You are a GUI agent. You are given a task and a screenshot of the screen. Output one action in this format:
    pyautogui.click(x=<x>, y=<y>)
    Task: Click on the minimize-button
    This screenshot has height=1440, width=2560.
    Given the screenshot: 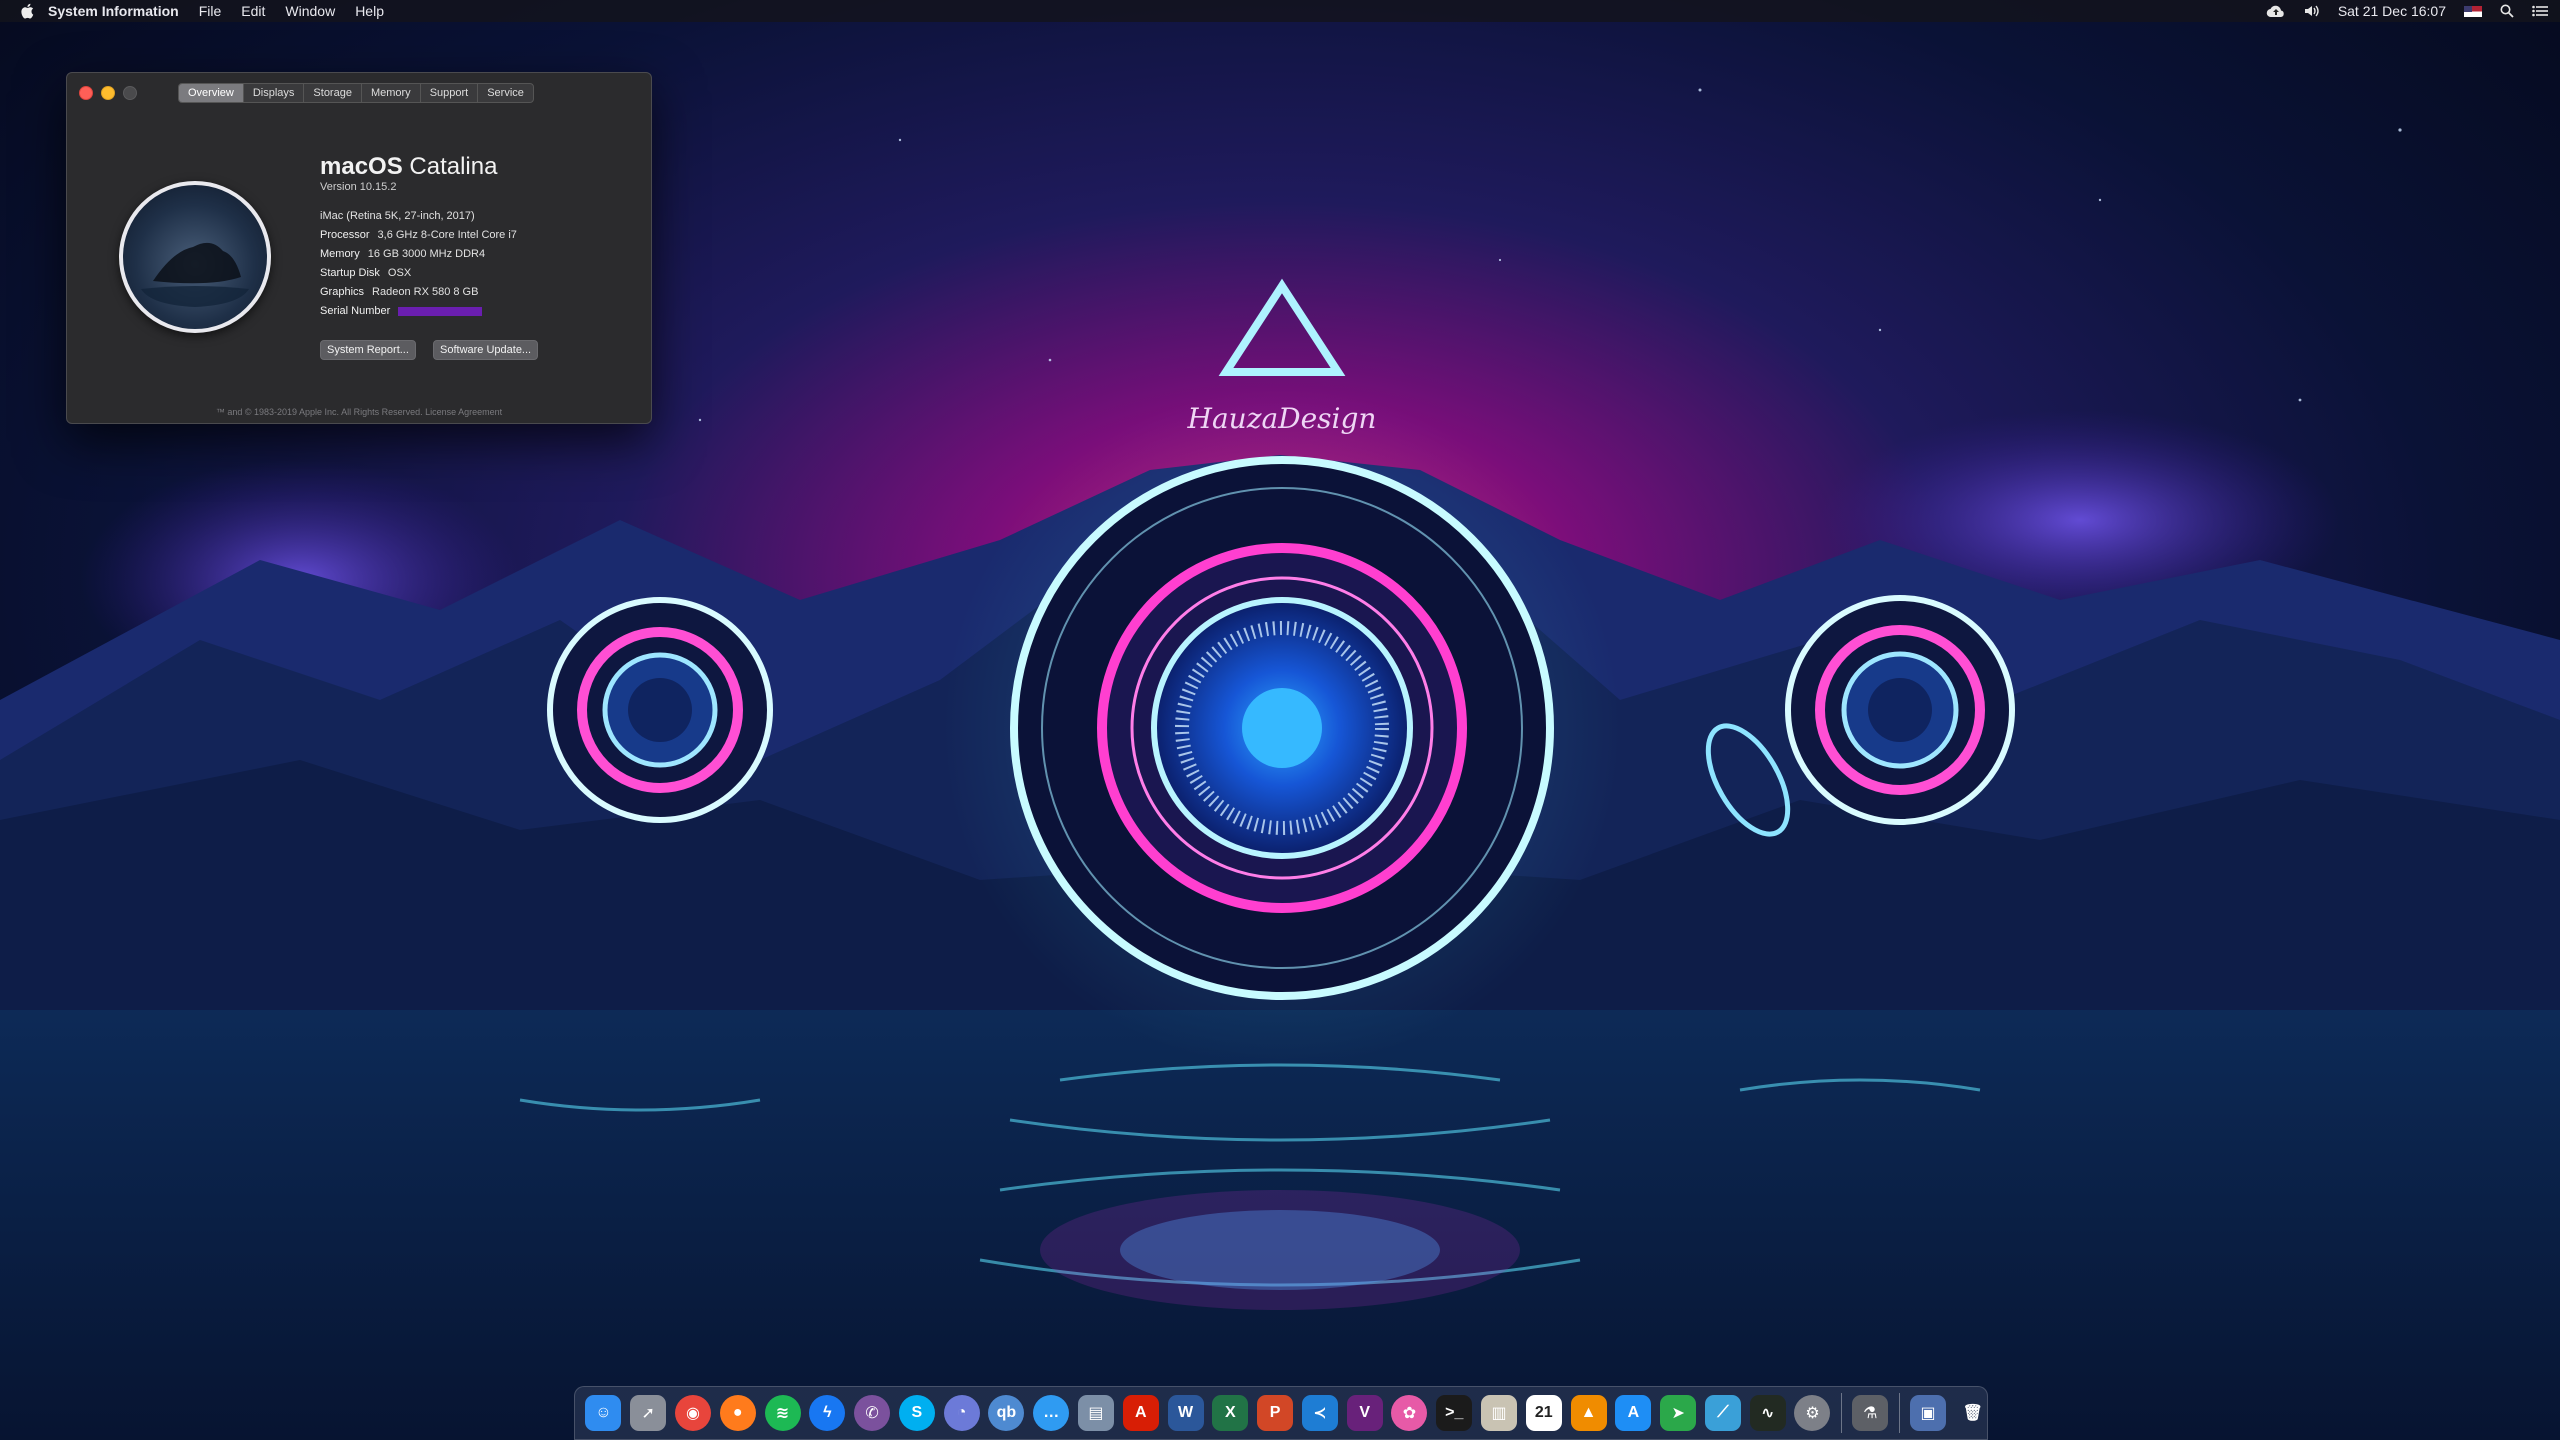 What is the action you would take?
    pyautogui.click(x=108, y=93)
    